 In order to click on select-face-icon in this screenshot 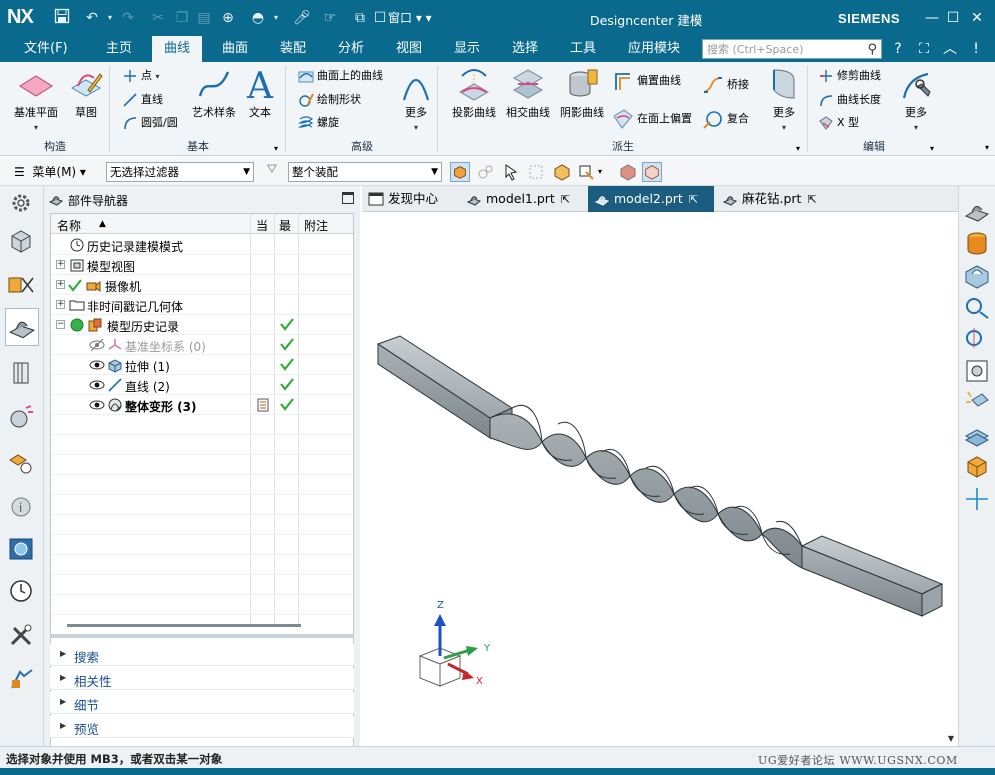, I will do `click(586, 172)`.